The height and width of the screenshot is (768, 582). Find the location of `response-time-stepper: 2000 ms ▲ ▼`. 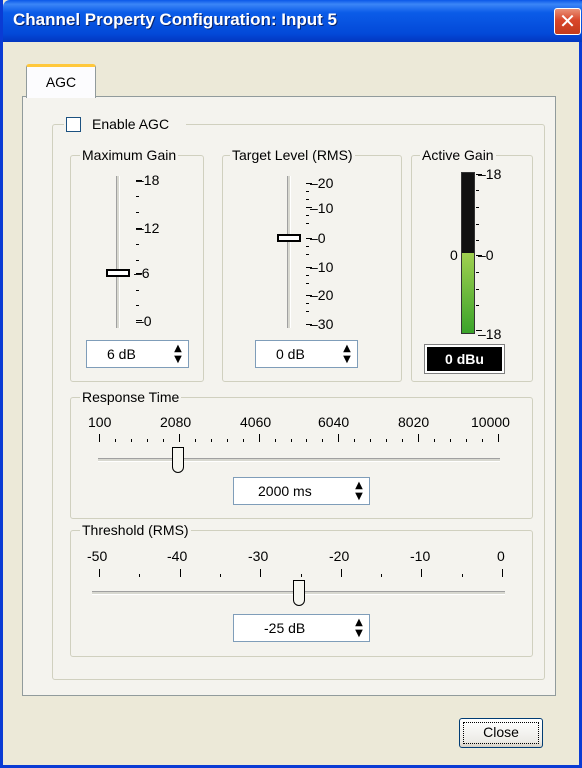

response-time-stepper: 2000 ms ▲ ▼ is located at coordinates (301, 491).